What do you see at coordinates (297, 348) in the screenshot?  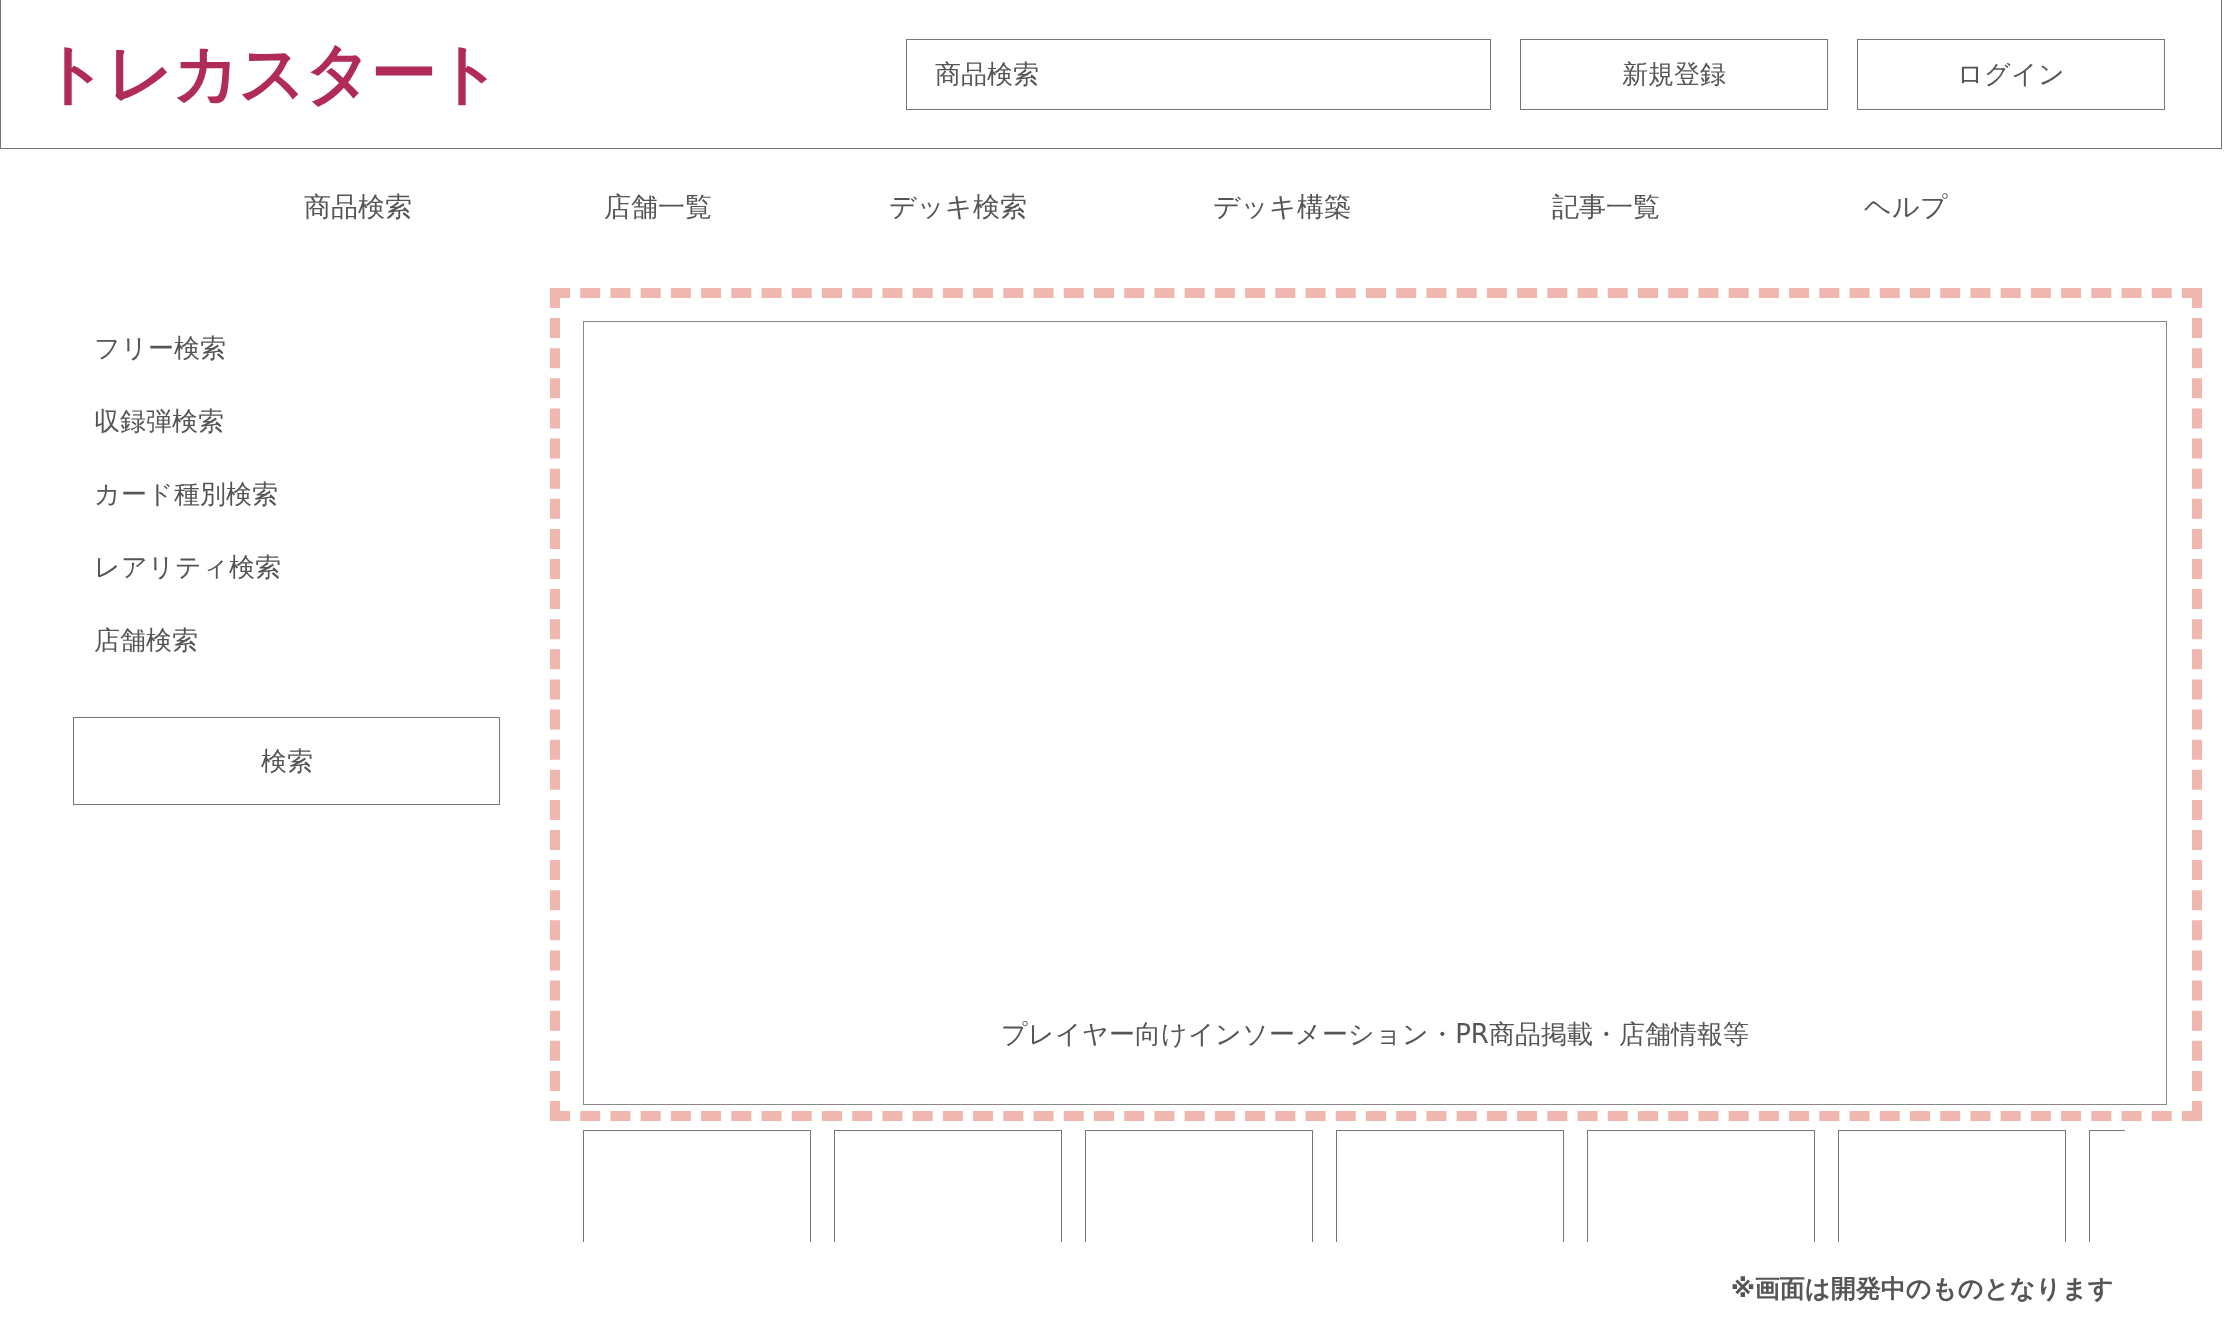 I see `sidebar-link: フリー検索` at bounding box center [297, 348].